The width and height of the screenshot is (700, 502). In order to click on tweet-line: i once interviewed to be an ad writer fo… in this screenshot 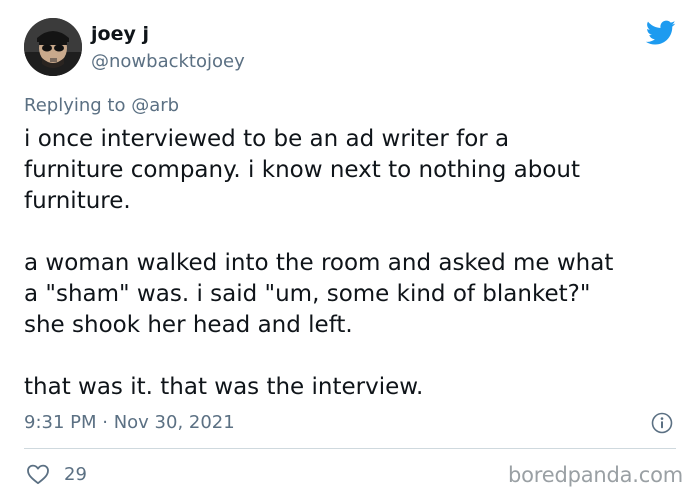, I will do `click(267, 139)`.